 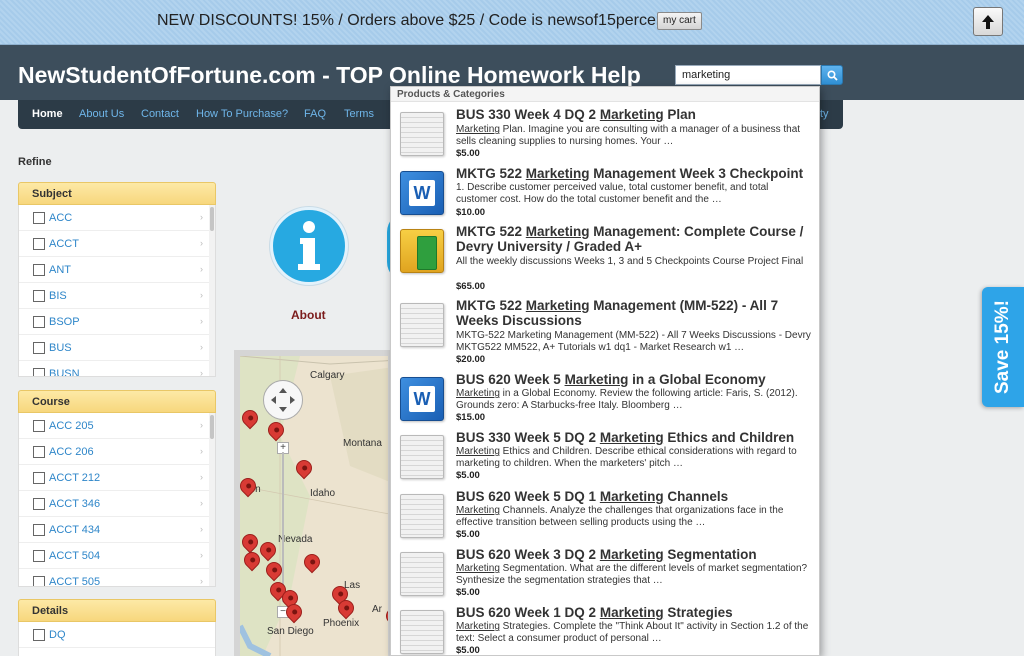 What do you see at coordinates (117, 504) in the screenshot?
I see `list-item: ACCT 346 ›` at bounding box center [117, 504].